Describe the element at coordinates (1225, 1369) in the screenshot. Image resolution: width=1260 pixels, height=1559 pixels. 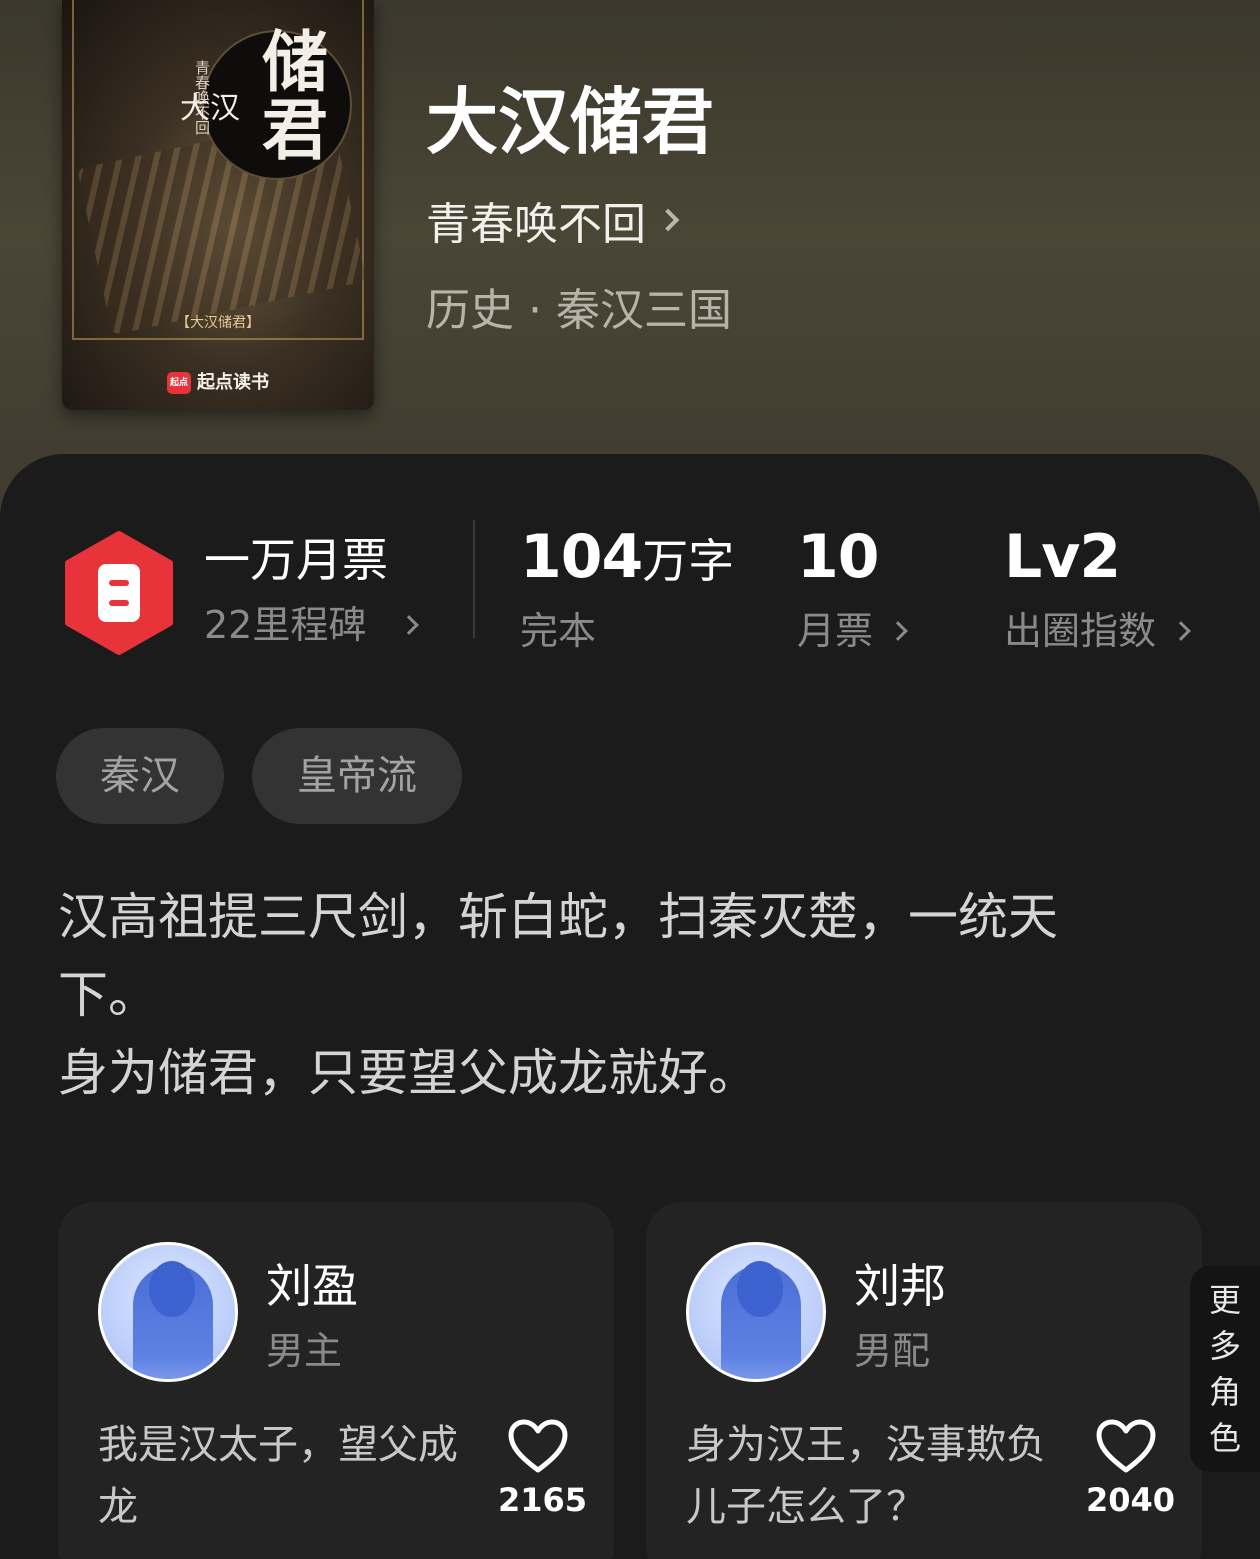
I see `more-characters-button: 更 多 角 色` at that location.